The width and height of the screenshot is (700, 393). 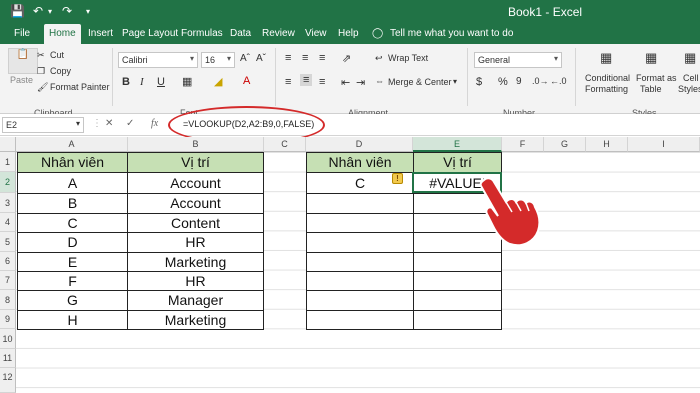 I want to click on error-warning-icon: !, so click(x=397, y=178).